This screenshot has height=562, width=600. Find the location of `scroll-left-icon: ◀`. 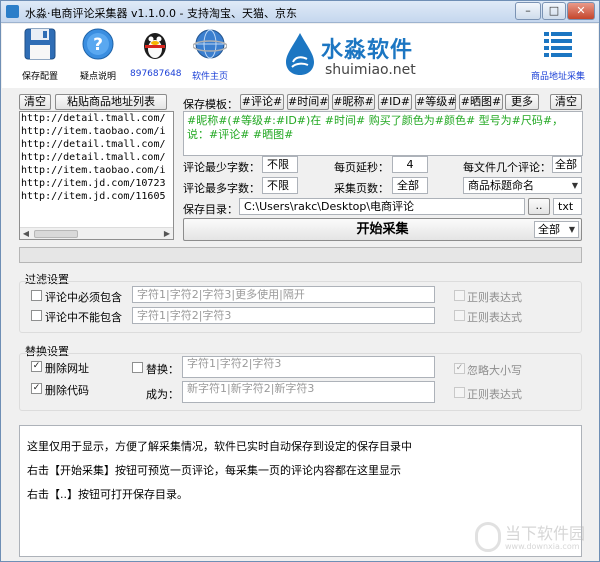

scroll-left-icon: ◀ is located at coordinates (26, 234).